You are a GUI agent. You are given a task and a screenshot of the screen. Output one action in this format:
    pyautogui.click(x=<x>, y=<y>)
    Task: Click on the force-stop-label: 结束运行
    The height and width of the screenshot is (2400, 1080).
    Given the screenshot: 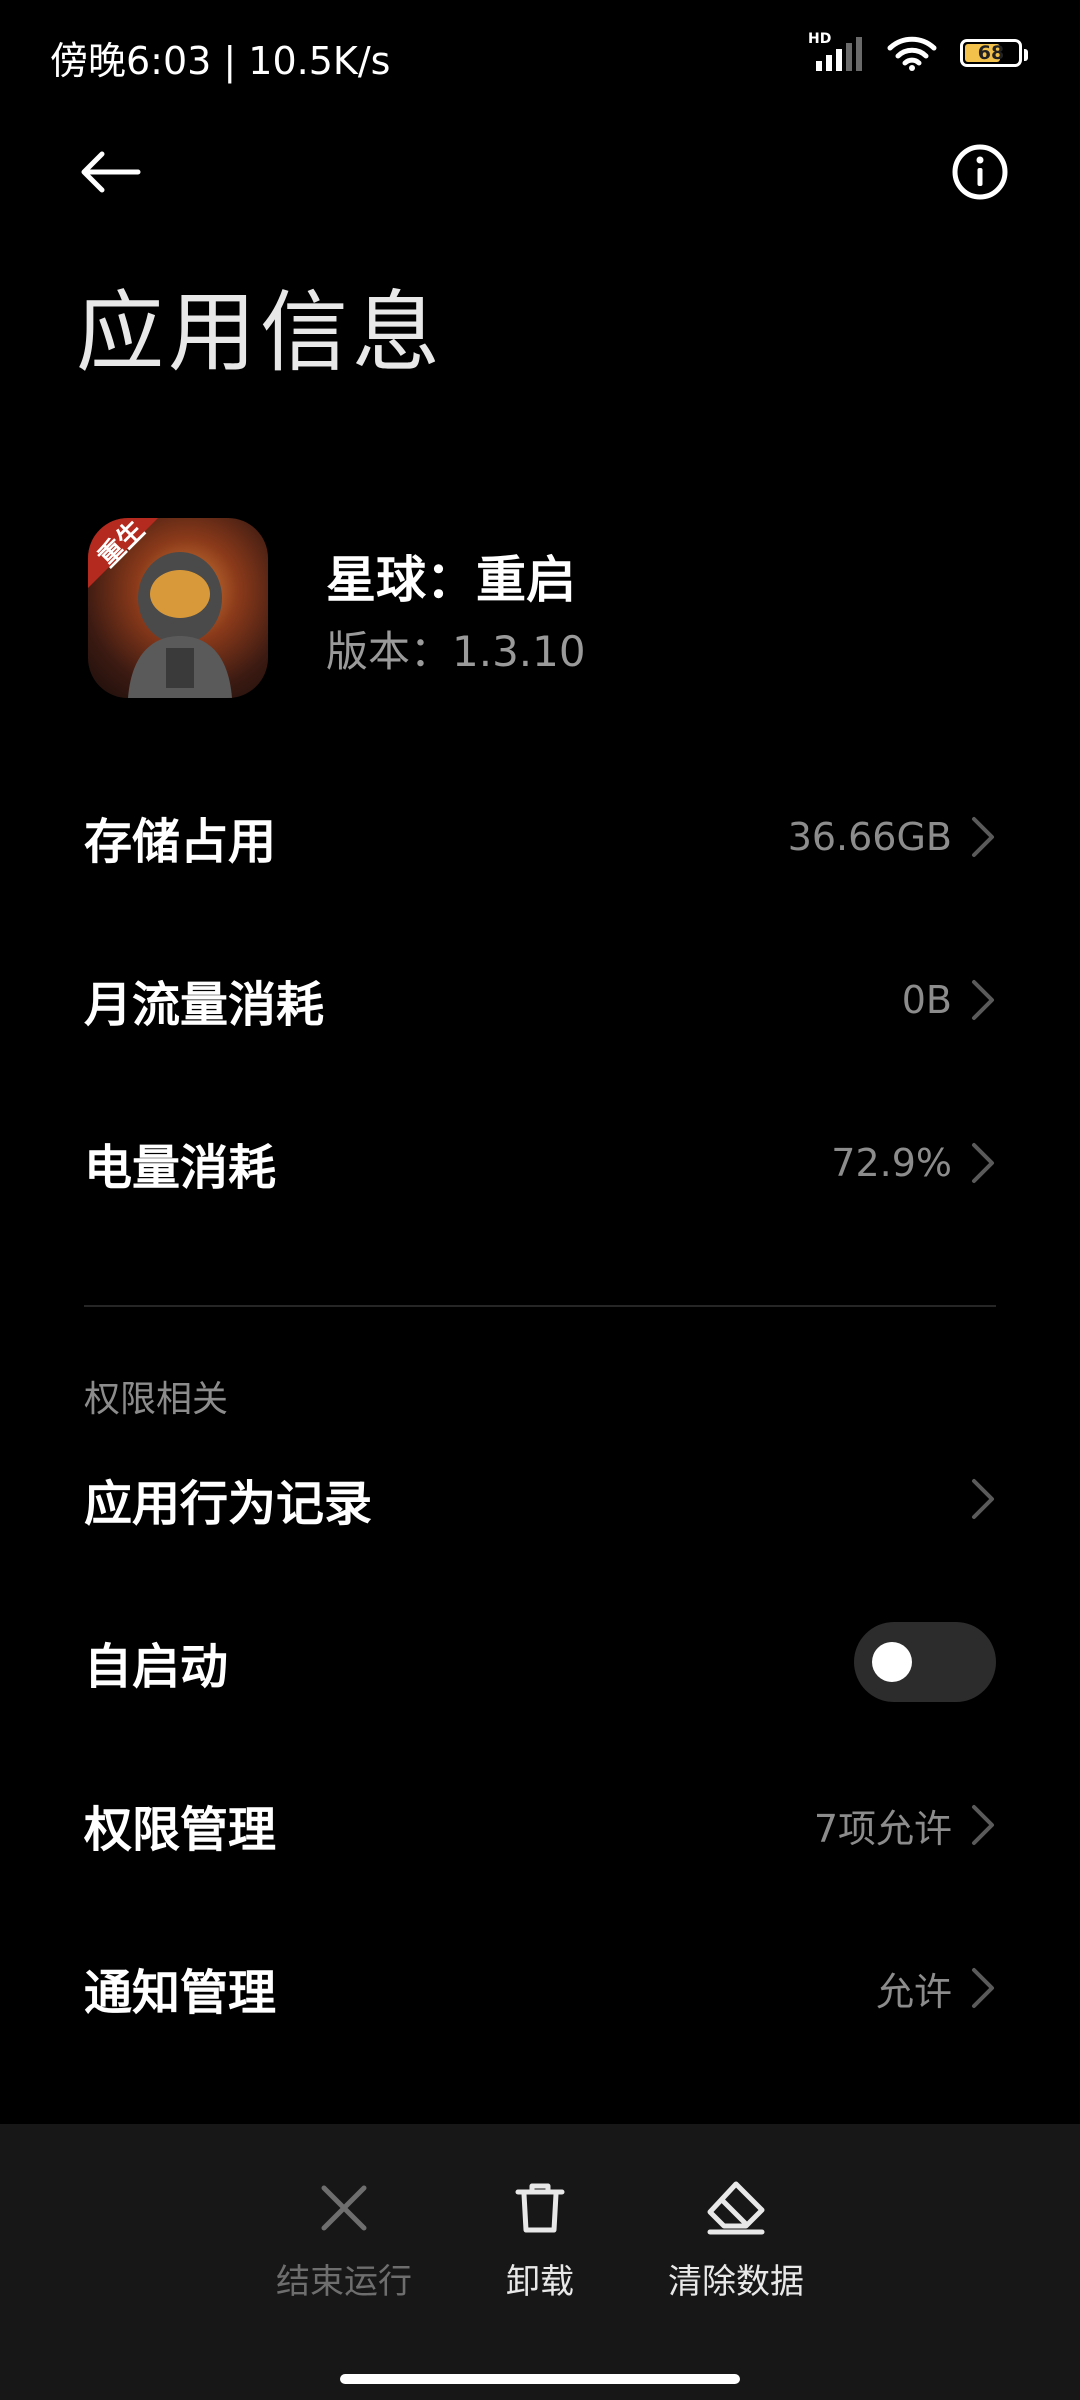 What is the action you would take?
    pyautogui.click(x=344, y=2282)
    